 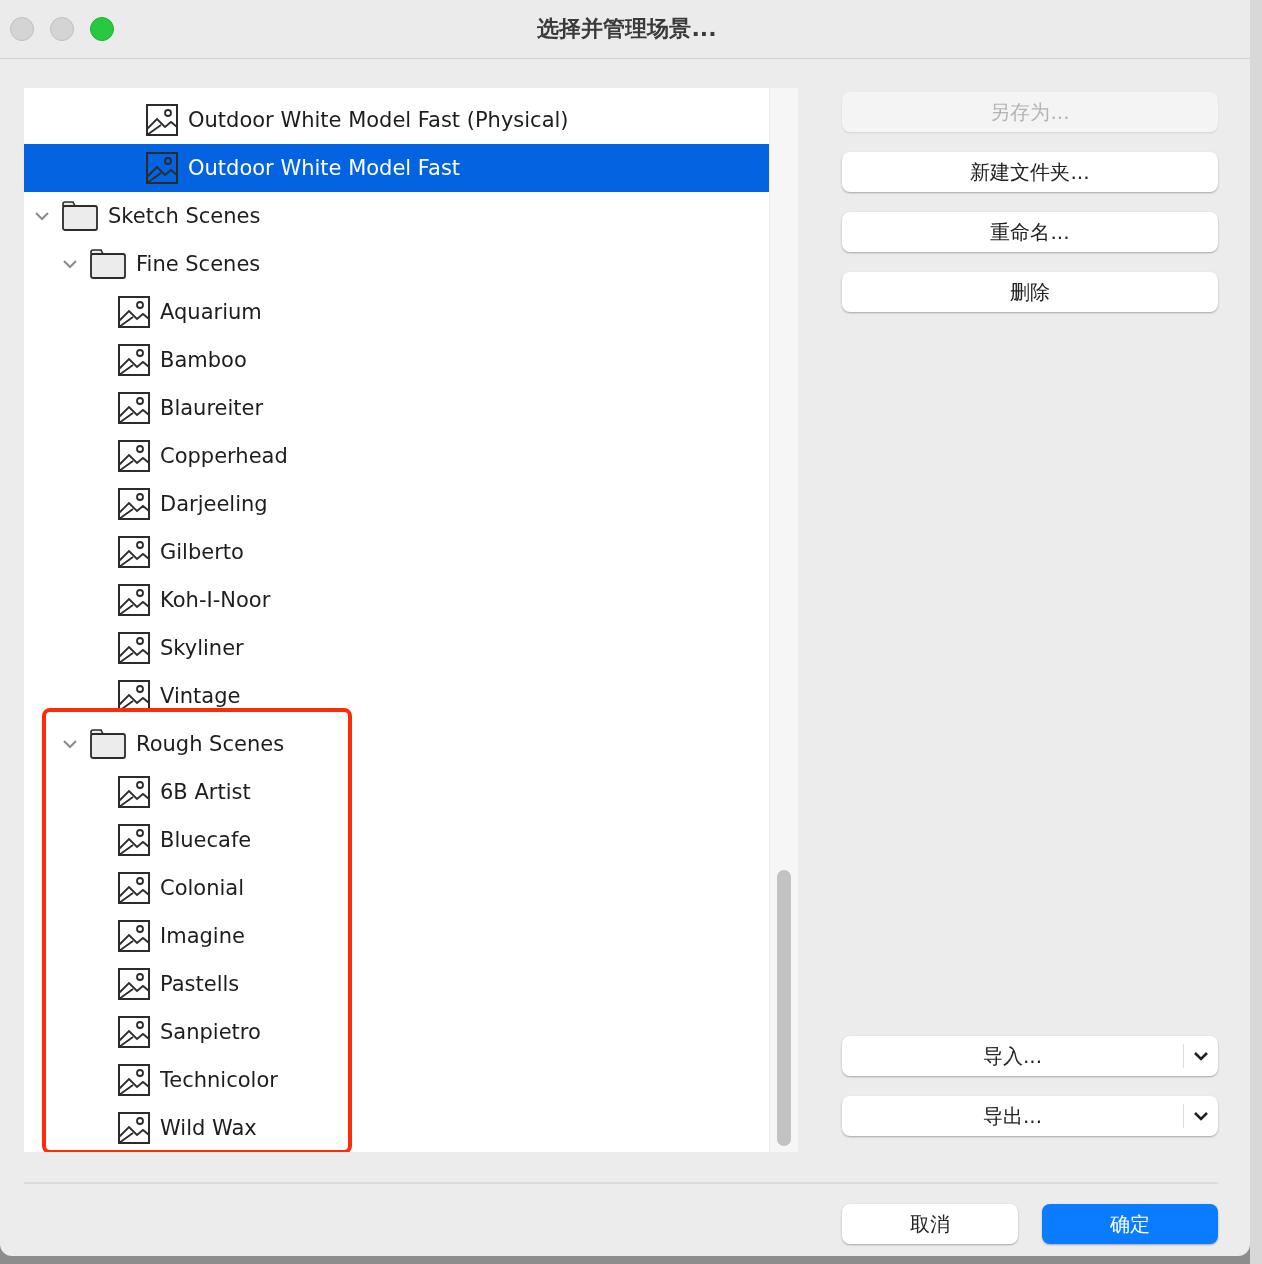 I want to click on scene-row: Vintage, so click(x=396, y=696).